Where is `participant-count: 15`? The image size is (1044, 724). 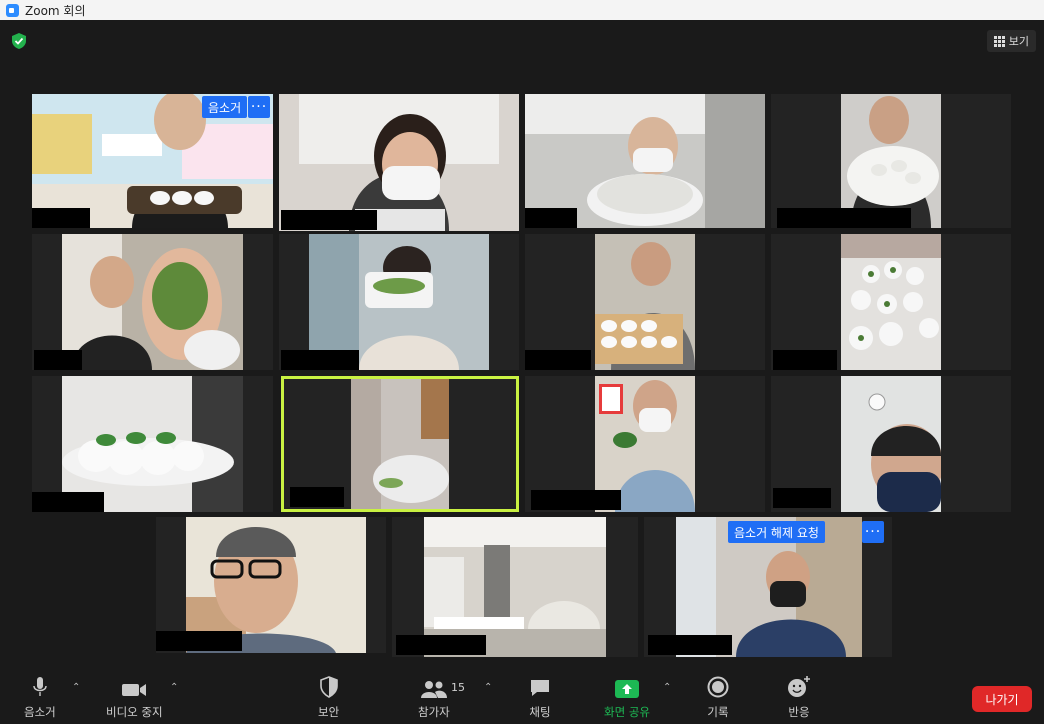
participant-count: 15 is located at coordinates (458, 687).